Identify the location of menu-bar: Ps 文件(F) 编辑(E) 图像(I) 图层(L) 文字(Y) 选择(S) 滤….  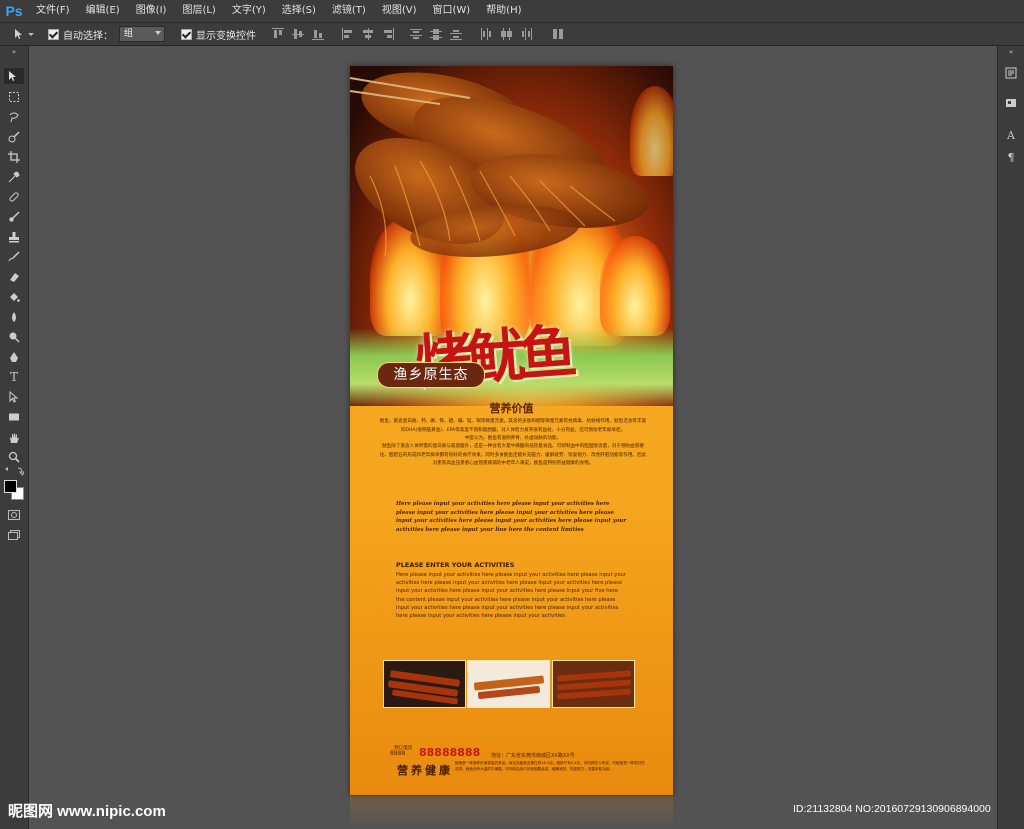
(512, 11).